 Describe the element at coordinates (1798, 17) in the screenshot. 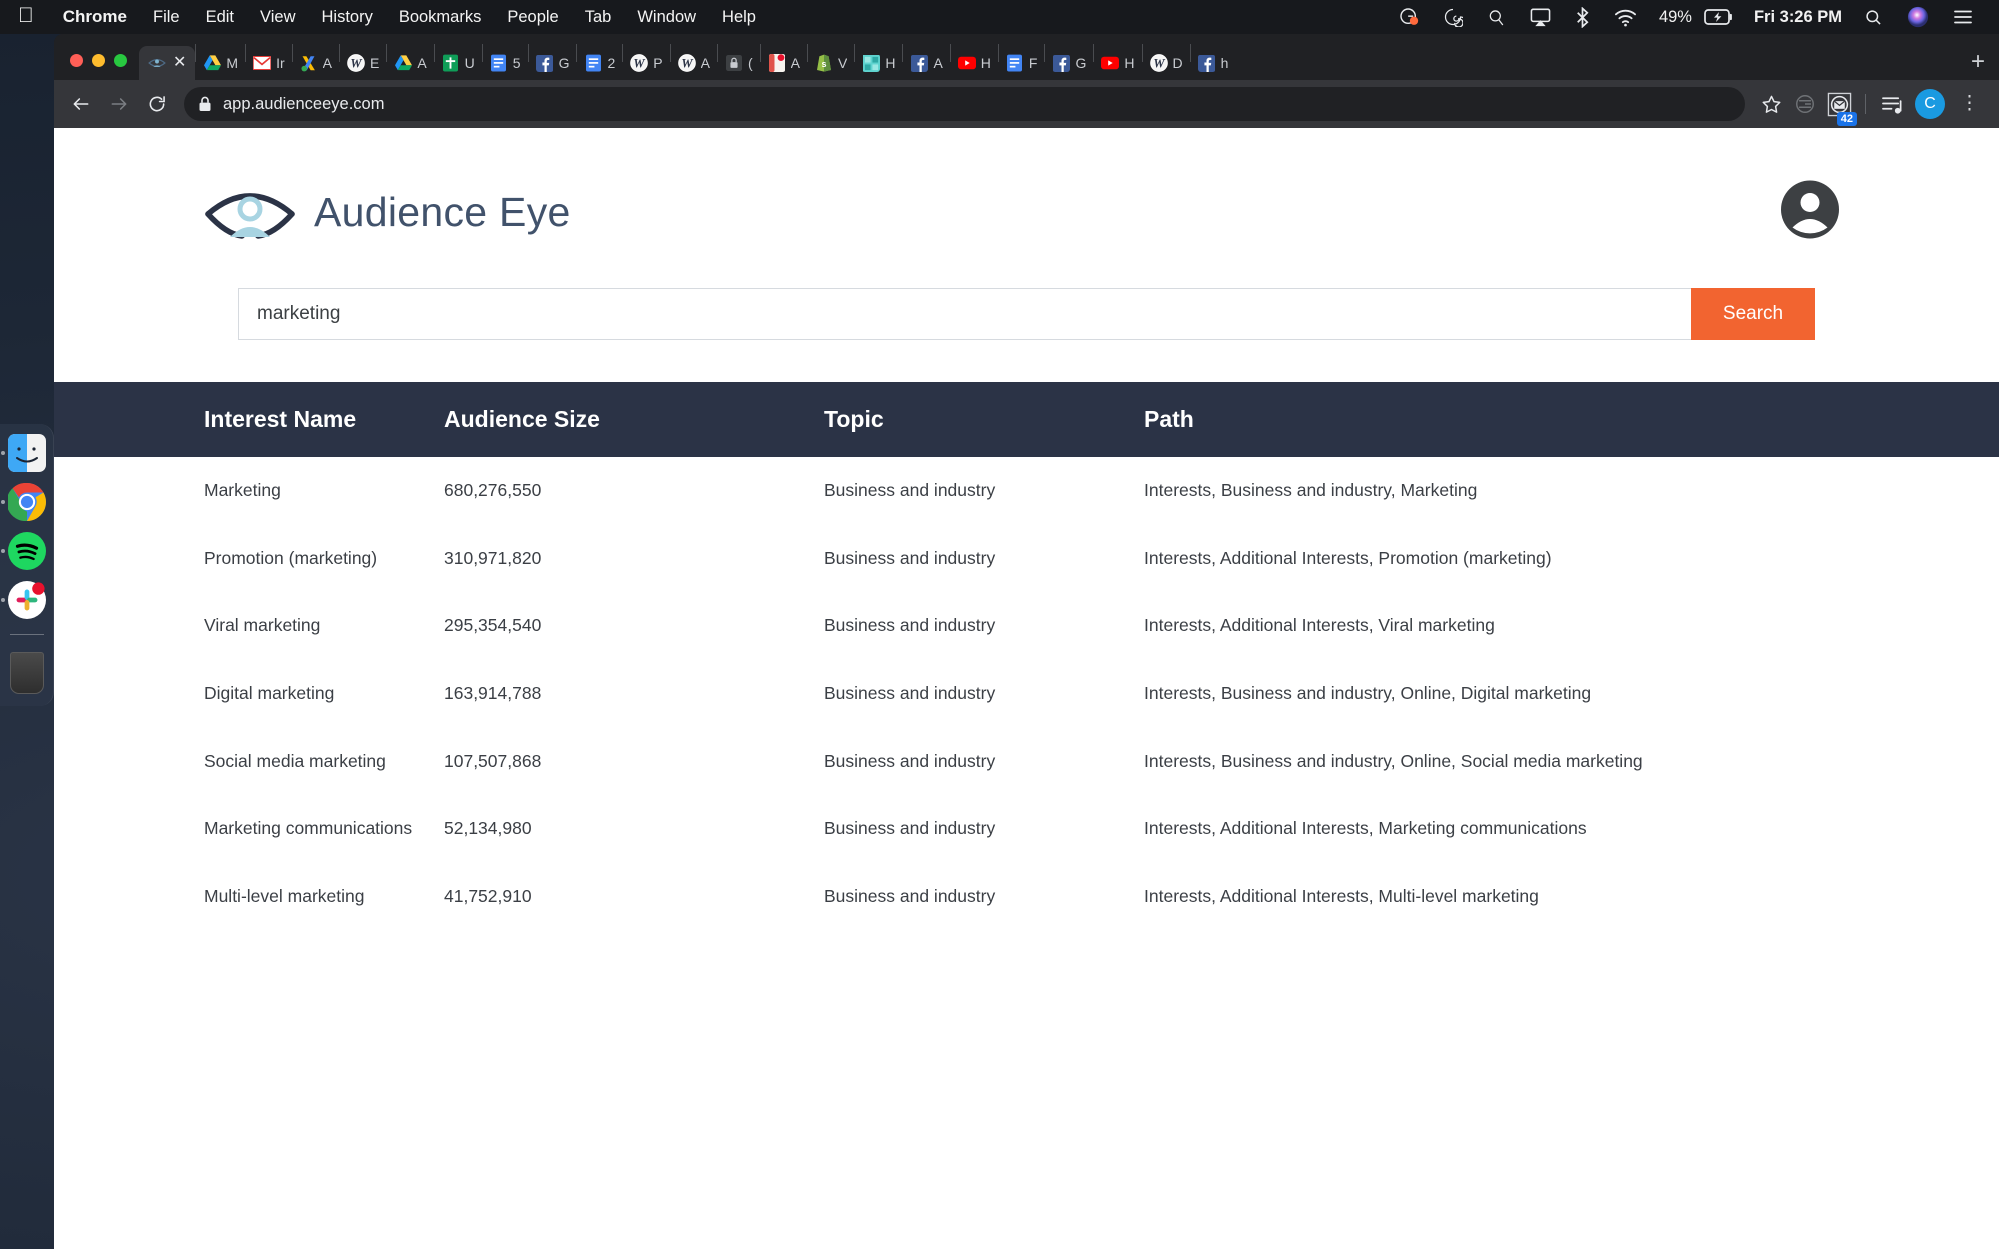

I see `menubar-clock: Fri 3:26 PM` at that location.